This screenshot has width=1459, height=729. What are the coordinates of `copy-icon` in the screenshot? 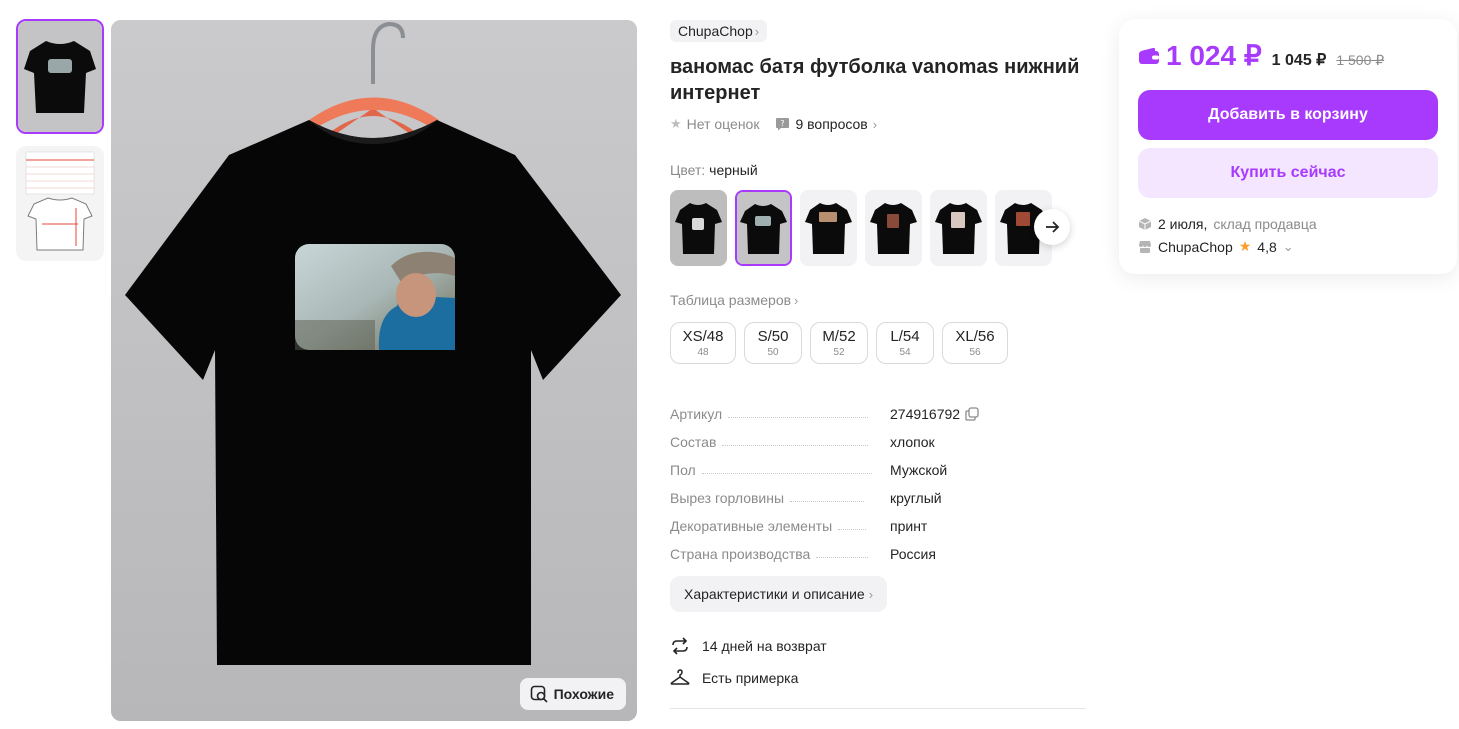 It's located at (972, 414).